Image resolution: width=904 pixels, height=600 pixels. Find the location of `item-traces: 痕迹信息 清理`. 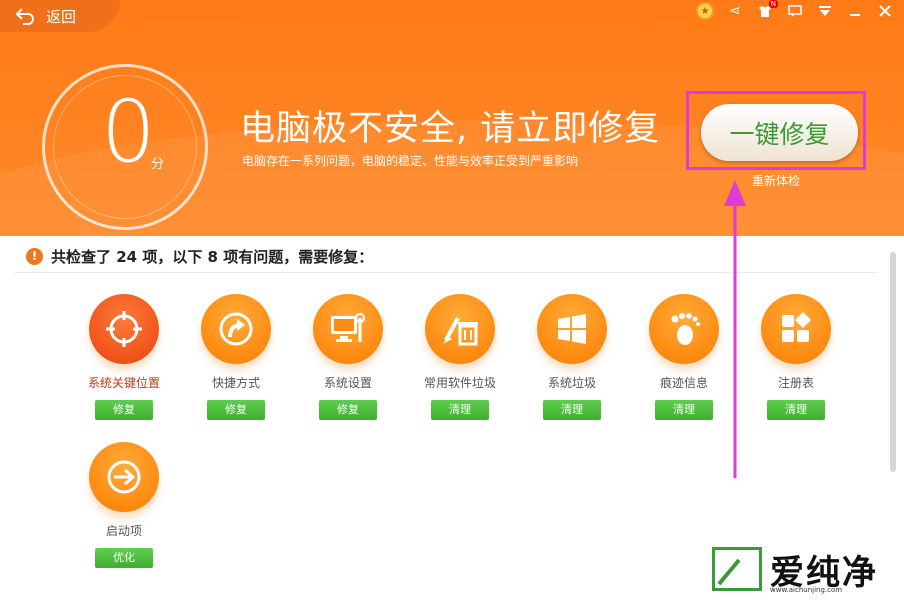

item-traces: 痕迹信息 清理 is located at coordinates (684, 357).